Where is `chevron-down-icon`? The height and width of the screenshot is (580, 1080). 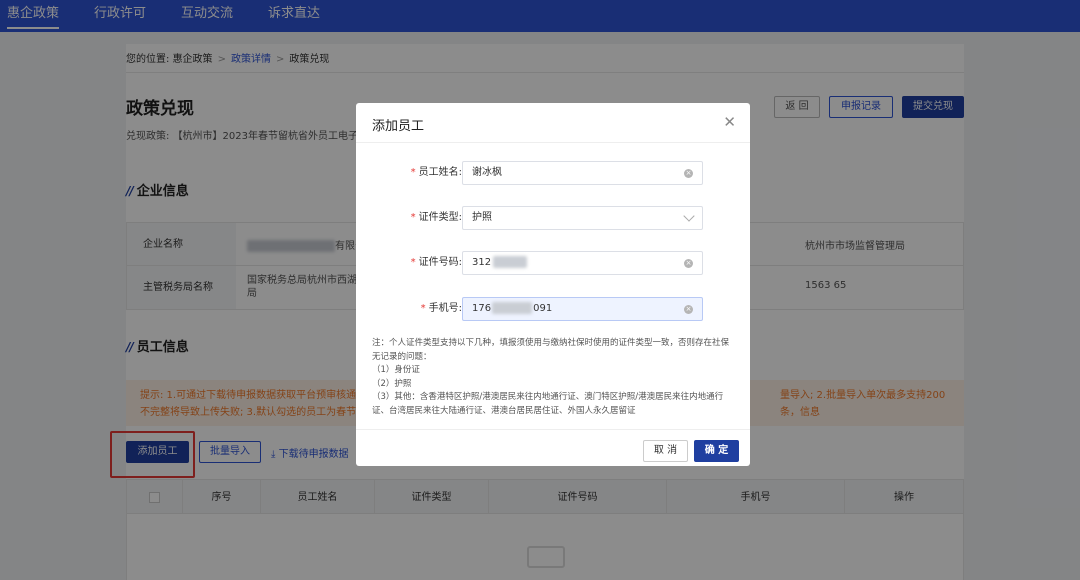 chevron-down-icon is located at coordinates (689, 216).